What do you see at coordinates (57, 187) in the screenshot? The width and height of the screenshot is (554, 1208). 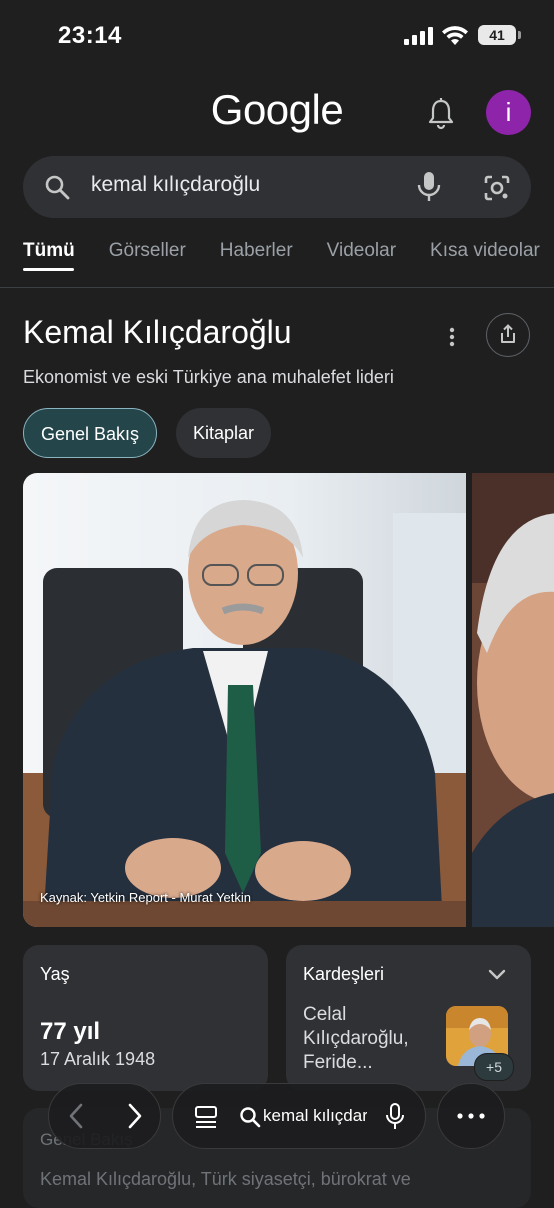 I see `search-icon` at bounding box center [57, 187].